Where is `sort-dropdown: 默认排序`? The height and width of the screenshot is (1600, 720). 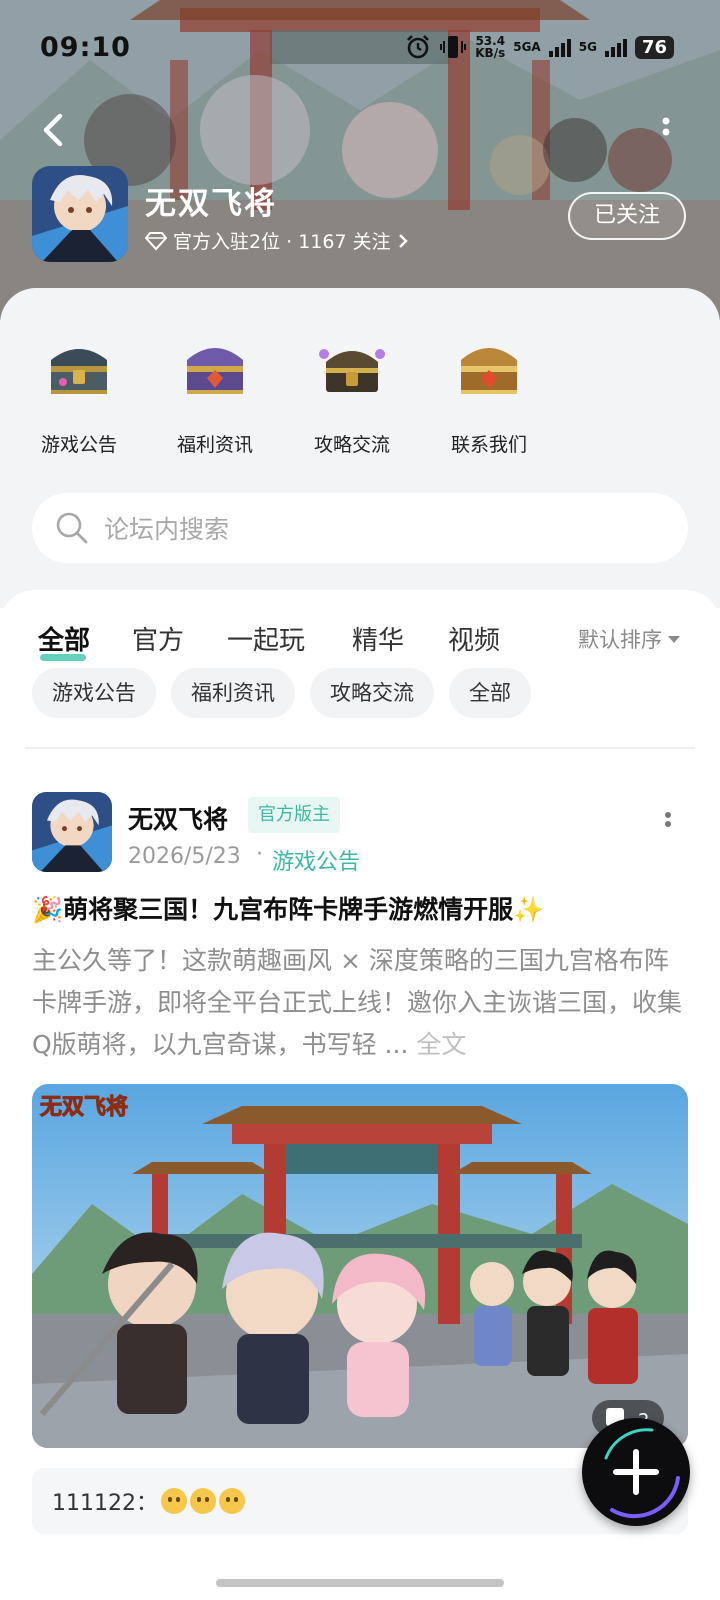
sort-dropdown: 默认排序 is located at coordinates (629, 639).